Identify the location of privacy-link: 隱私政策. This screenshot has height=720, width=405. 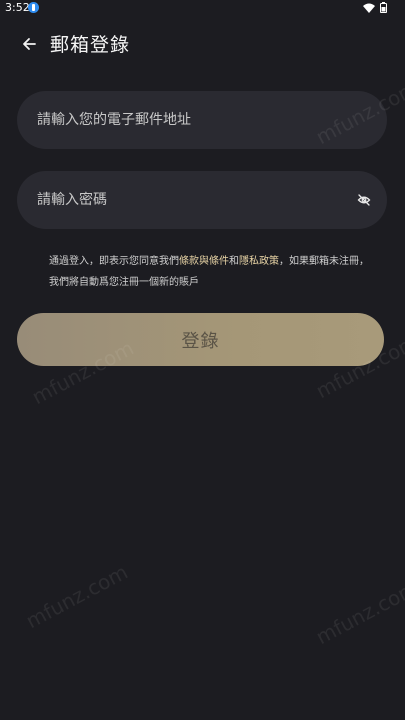
(259, 261).